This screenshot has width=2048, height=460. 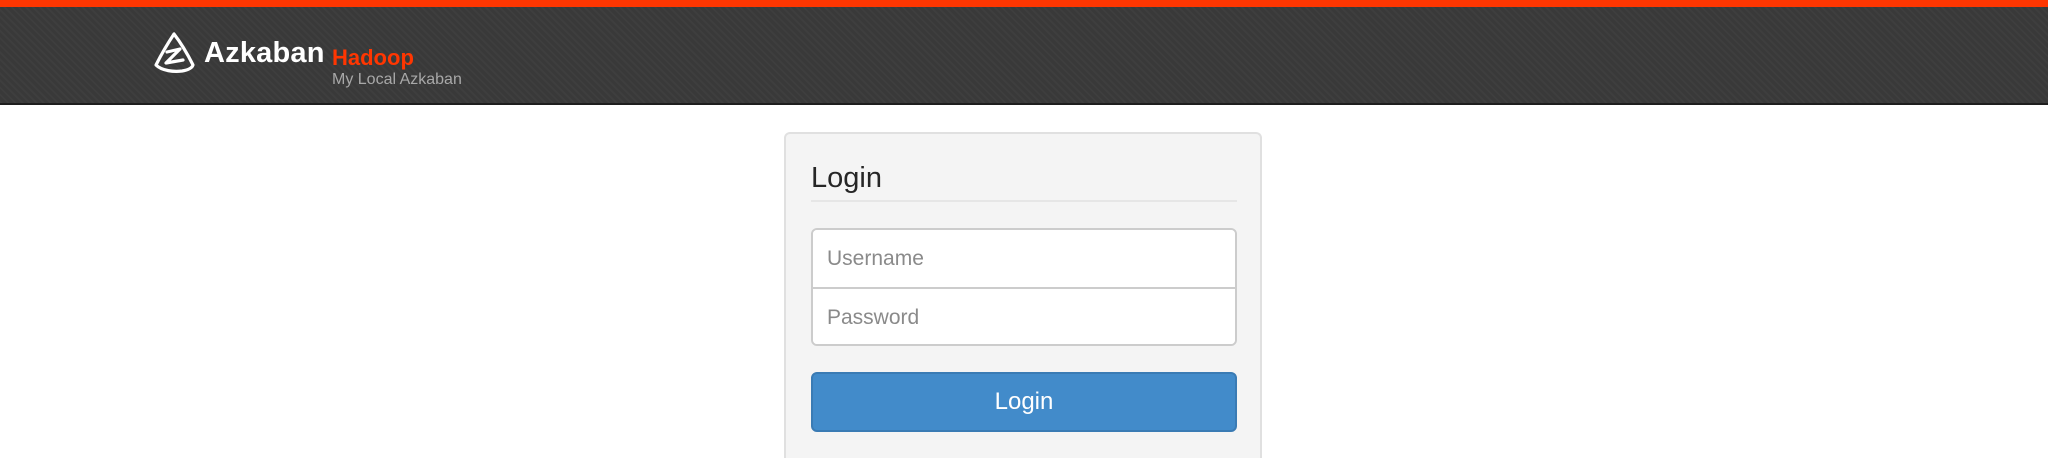 I want to click on top-accent-bar, so click(x=1024, y=3).